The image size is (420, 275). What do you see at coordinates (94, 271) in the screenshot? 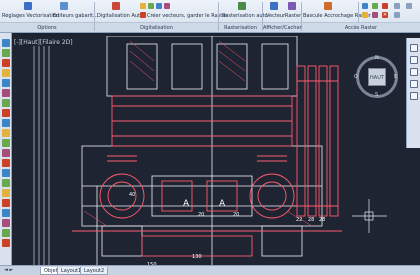
I see `tab-layout2: Layout2` at bounding box center [94, 271].